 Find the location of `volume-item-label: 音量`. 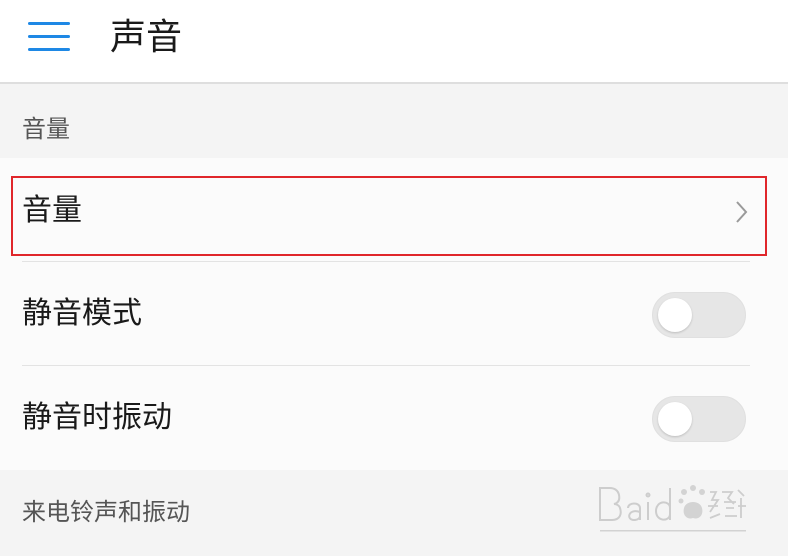

volume-item-label: 音量 is located at coordinates (52, 210).